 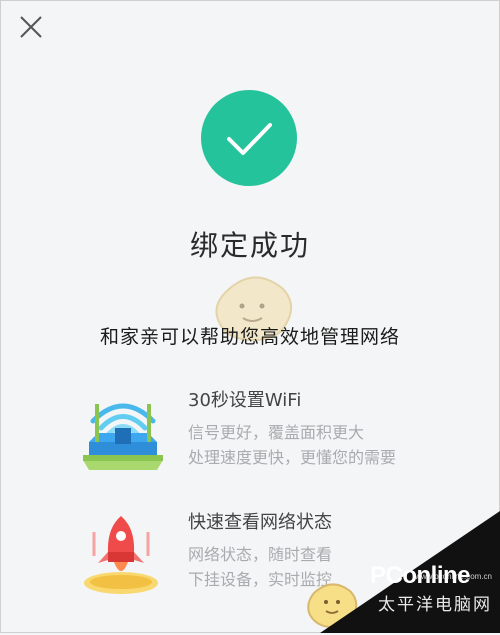 I want to click on wifi-router-icon, so click(x=123, y=433).